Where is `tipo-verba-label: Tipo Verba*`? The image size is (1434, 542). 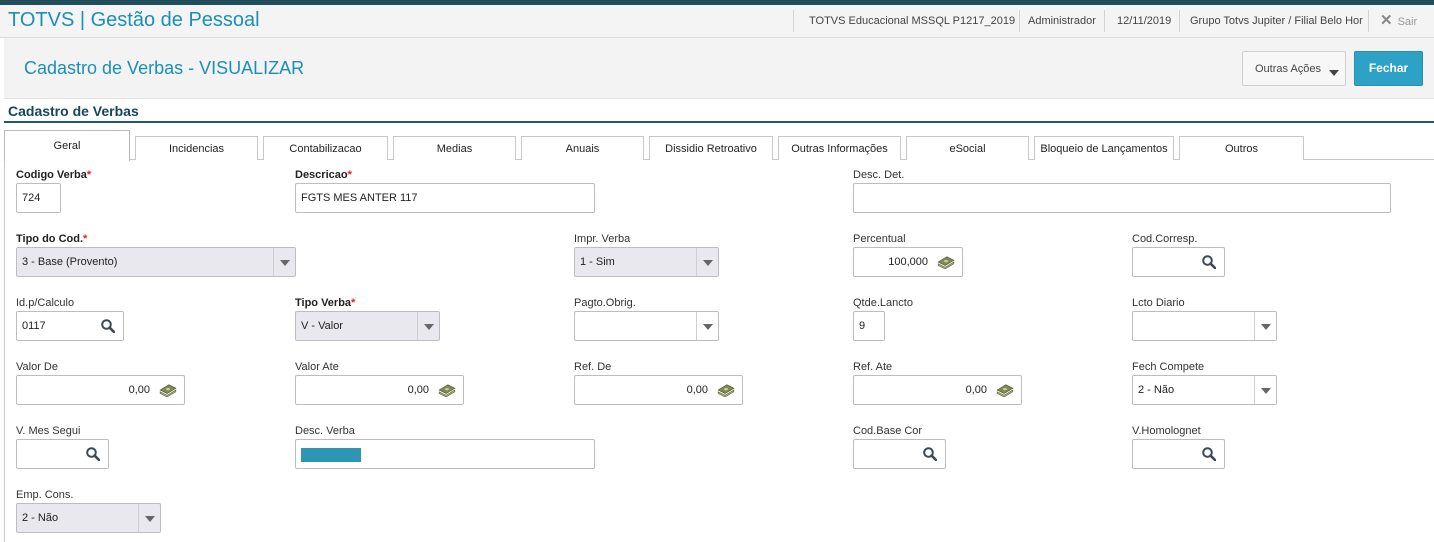
tipo-verba-label: Tipo Verba* is located at coordinates (325, 303).